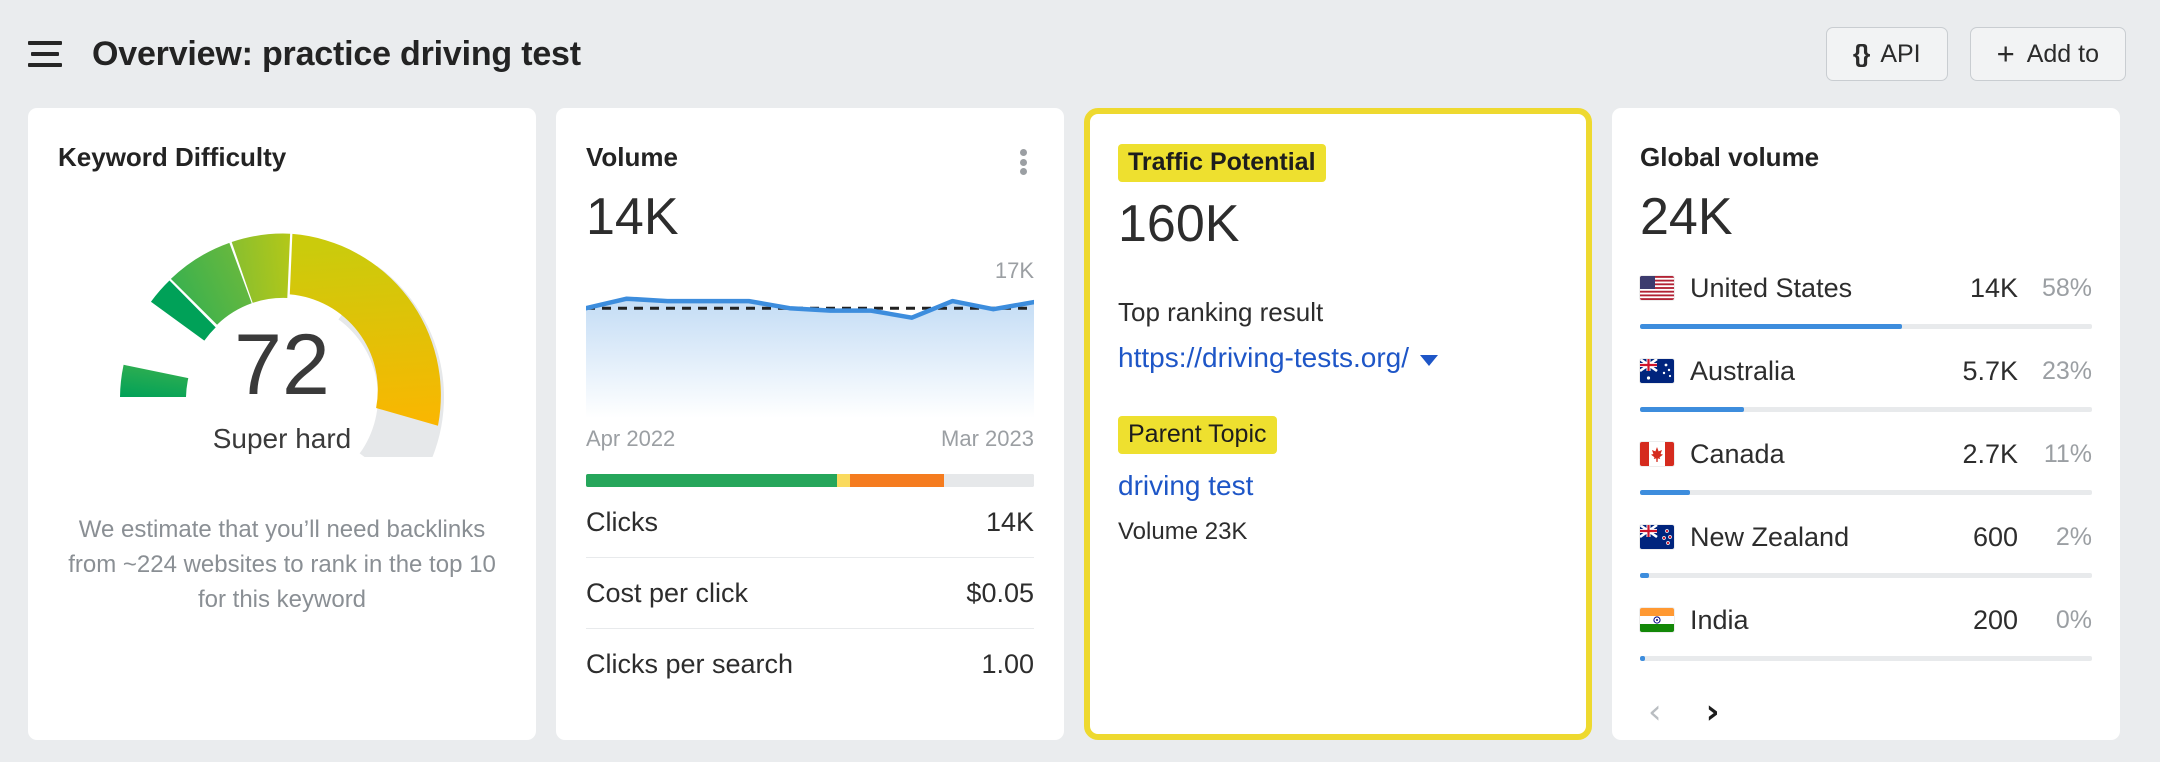 The width and height of the screenshot is (2160, 762). Describe the element at coordinates (622, 521) in the screenshot. I see `volume-metric-label: Clicks` at that location.